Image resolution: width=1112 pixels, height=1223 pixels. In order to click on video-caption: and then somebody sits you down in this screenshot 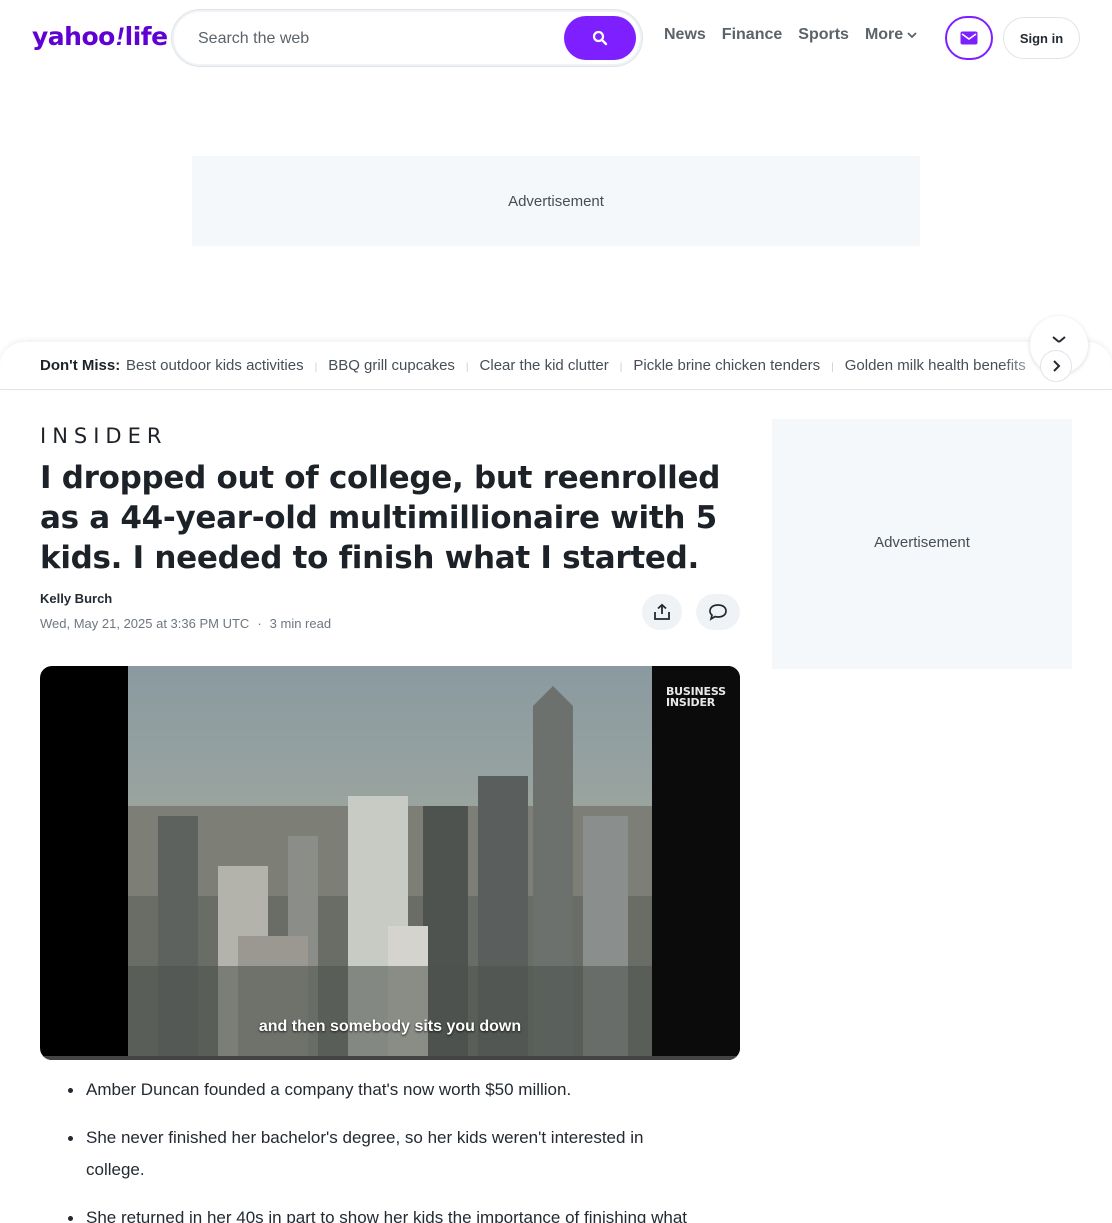, I will do `click(390, 1026)`.